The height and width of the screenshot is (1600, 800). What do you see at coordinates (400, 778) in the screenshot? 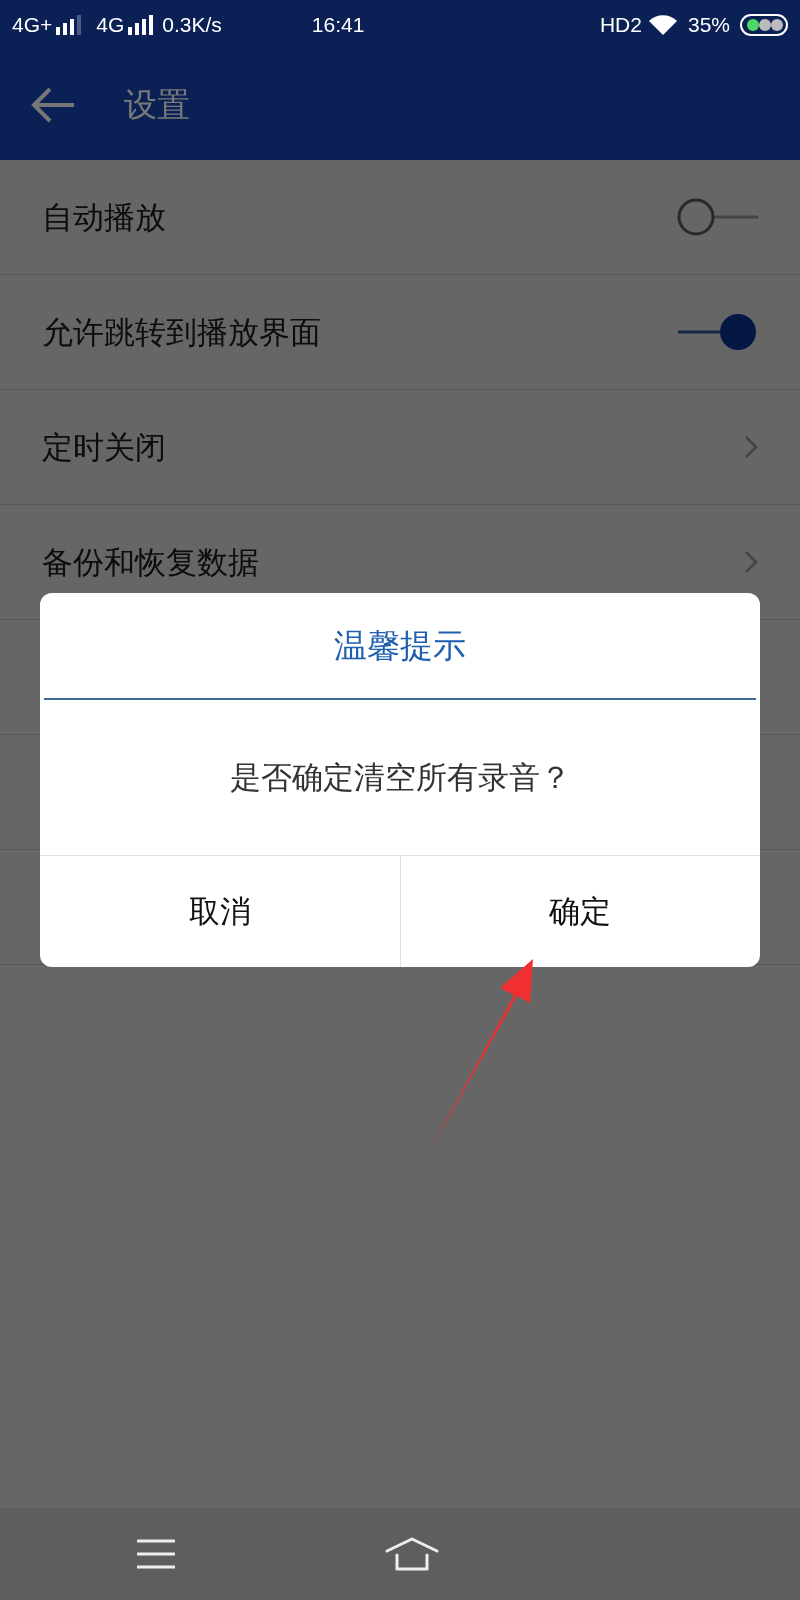
I see `dialog-message: 是否确定清空所有录音？` at bounding box center [400, 778].